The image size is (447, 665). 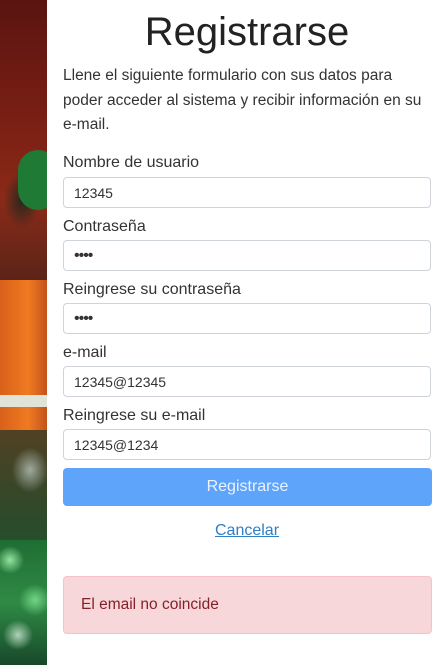 I want to click on username-input, so click(x=247, y=192).